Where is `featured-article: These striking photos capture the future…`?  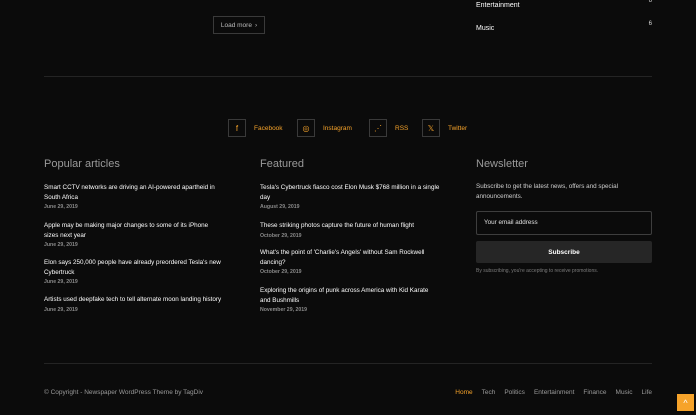 featured-article: These striking photos capture the future… is located at coordinates (350, 230).